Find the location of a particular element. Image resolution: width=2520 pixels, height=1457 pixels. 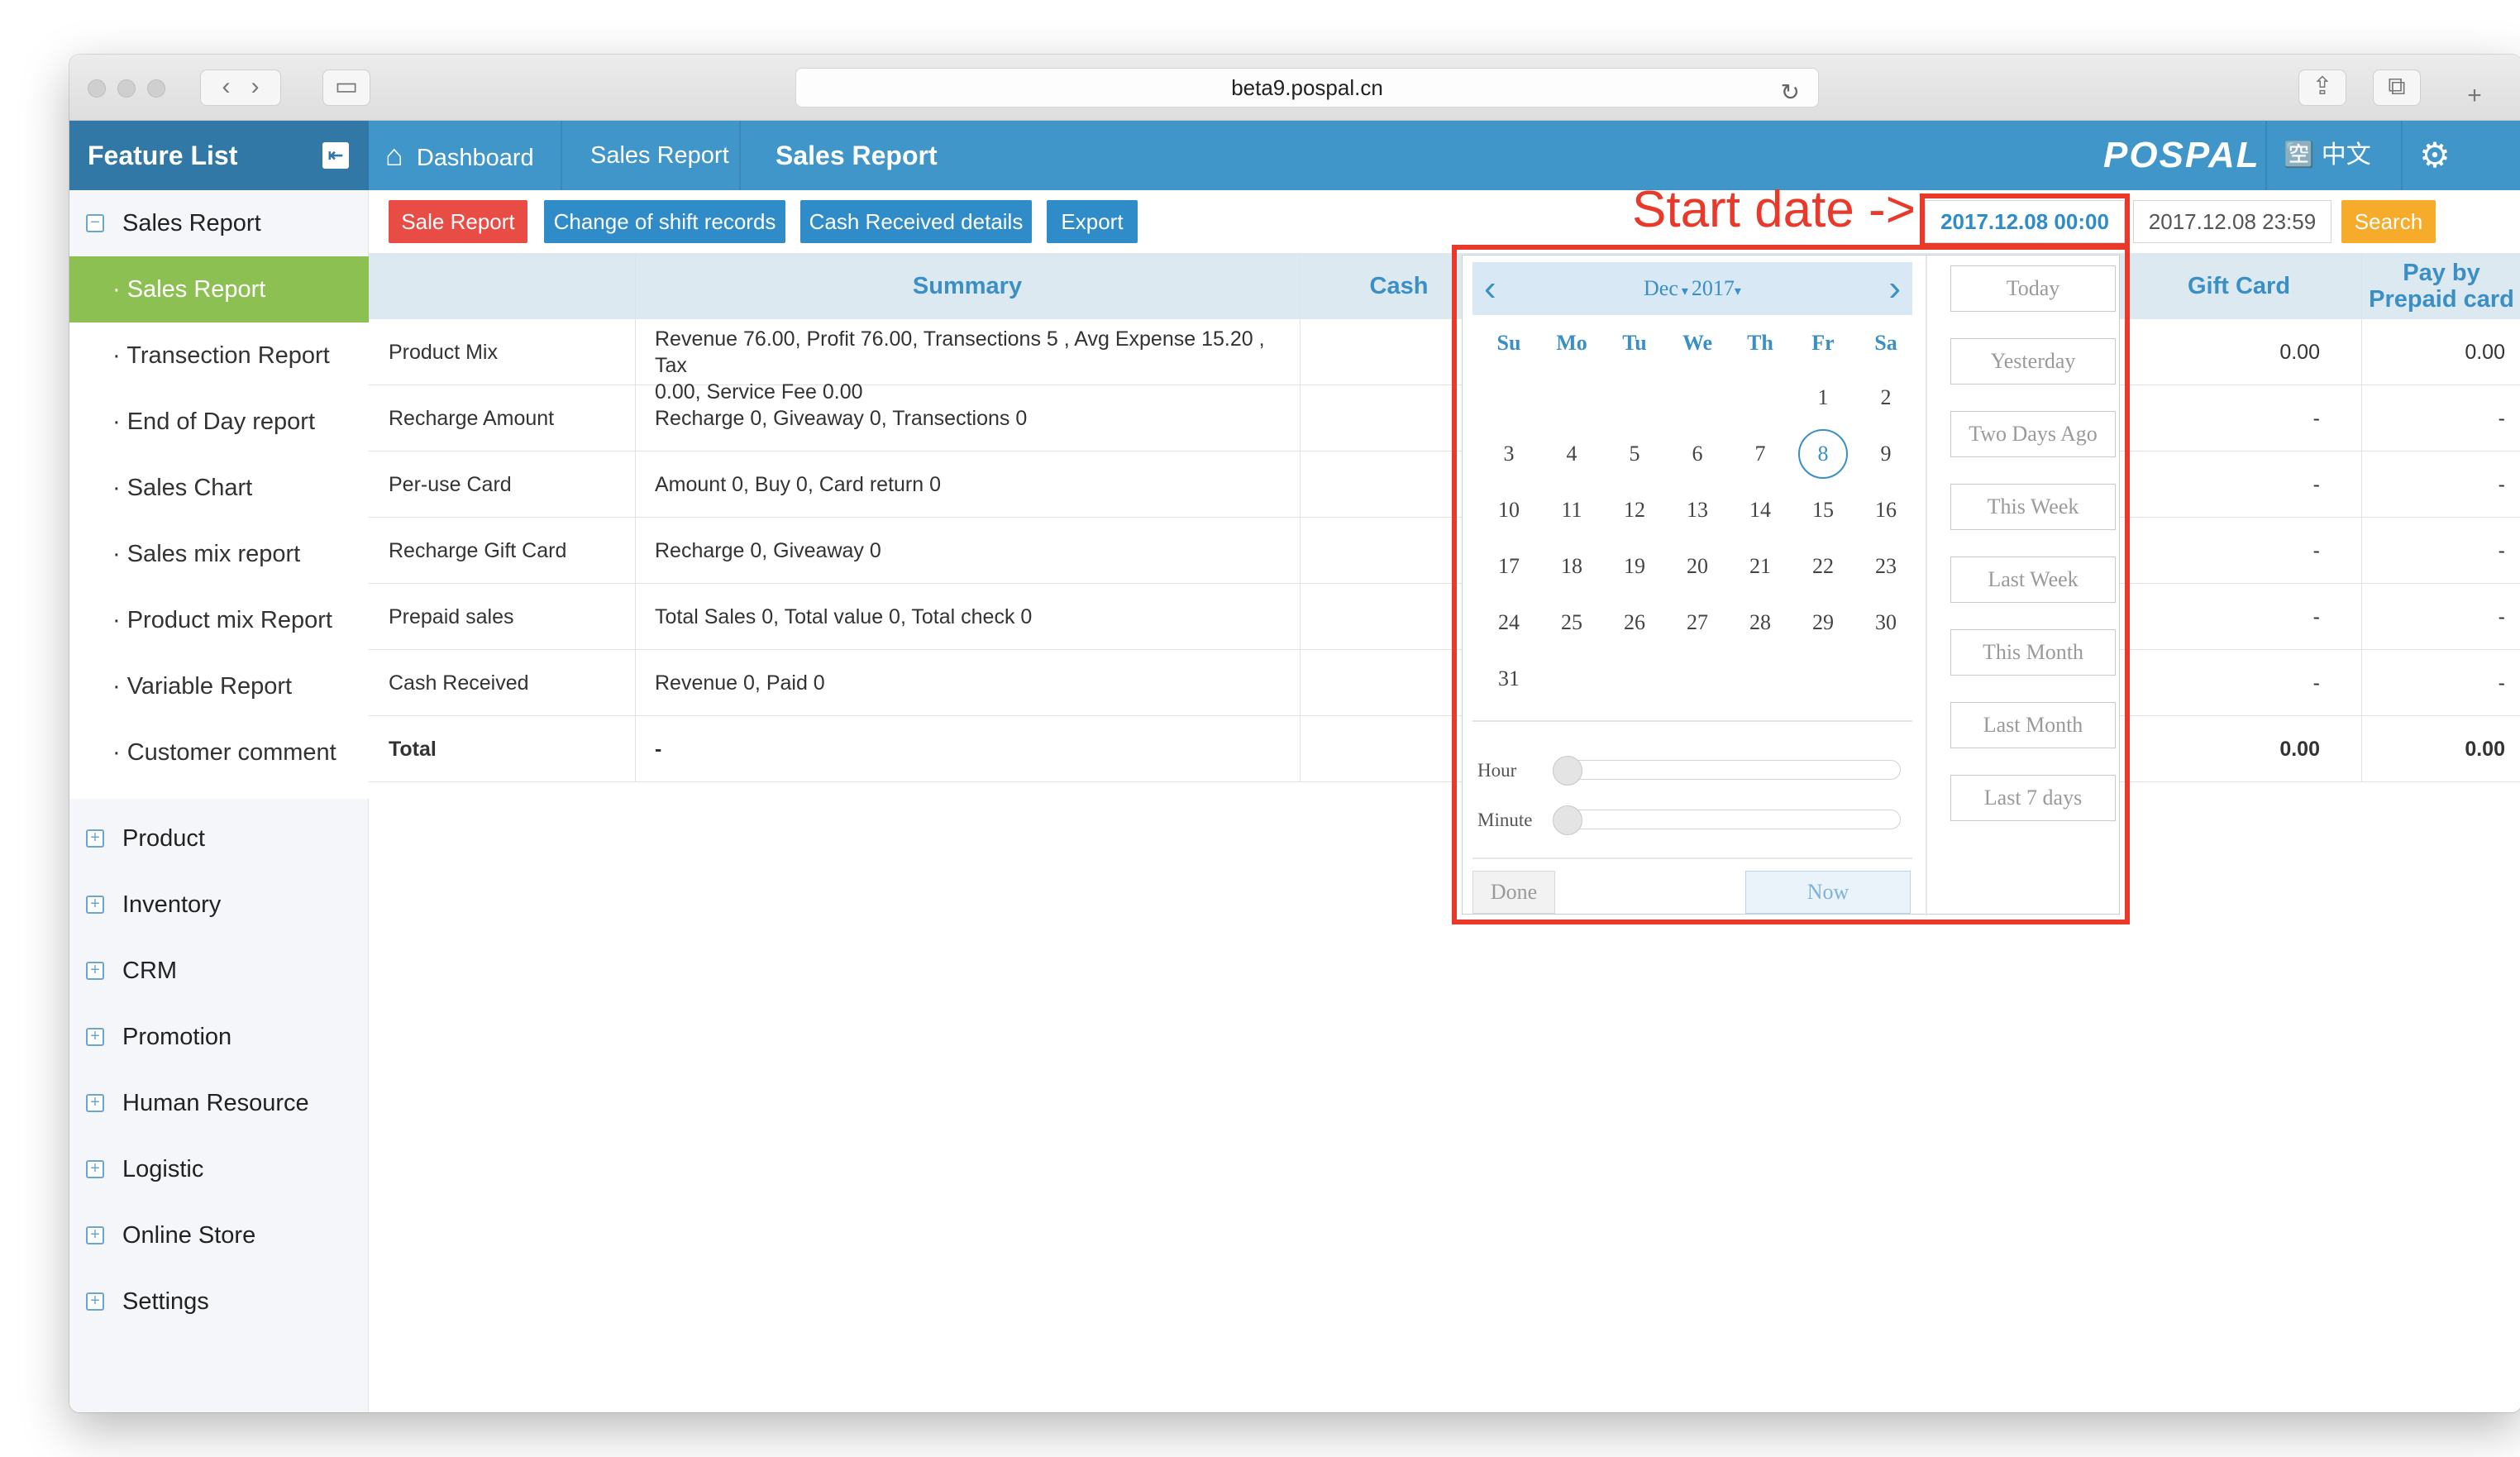

back-forward-buttons: ‹ › is located at coordinates (240, 87).